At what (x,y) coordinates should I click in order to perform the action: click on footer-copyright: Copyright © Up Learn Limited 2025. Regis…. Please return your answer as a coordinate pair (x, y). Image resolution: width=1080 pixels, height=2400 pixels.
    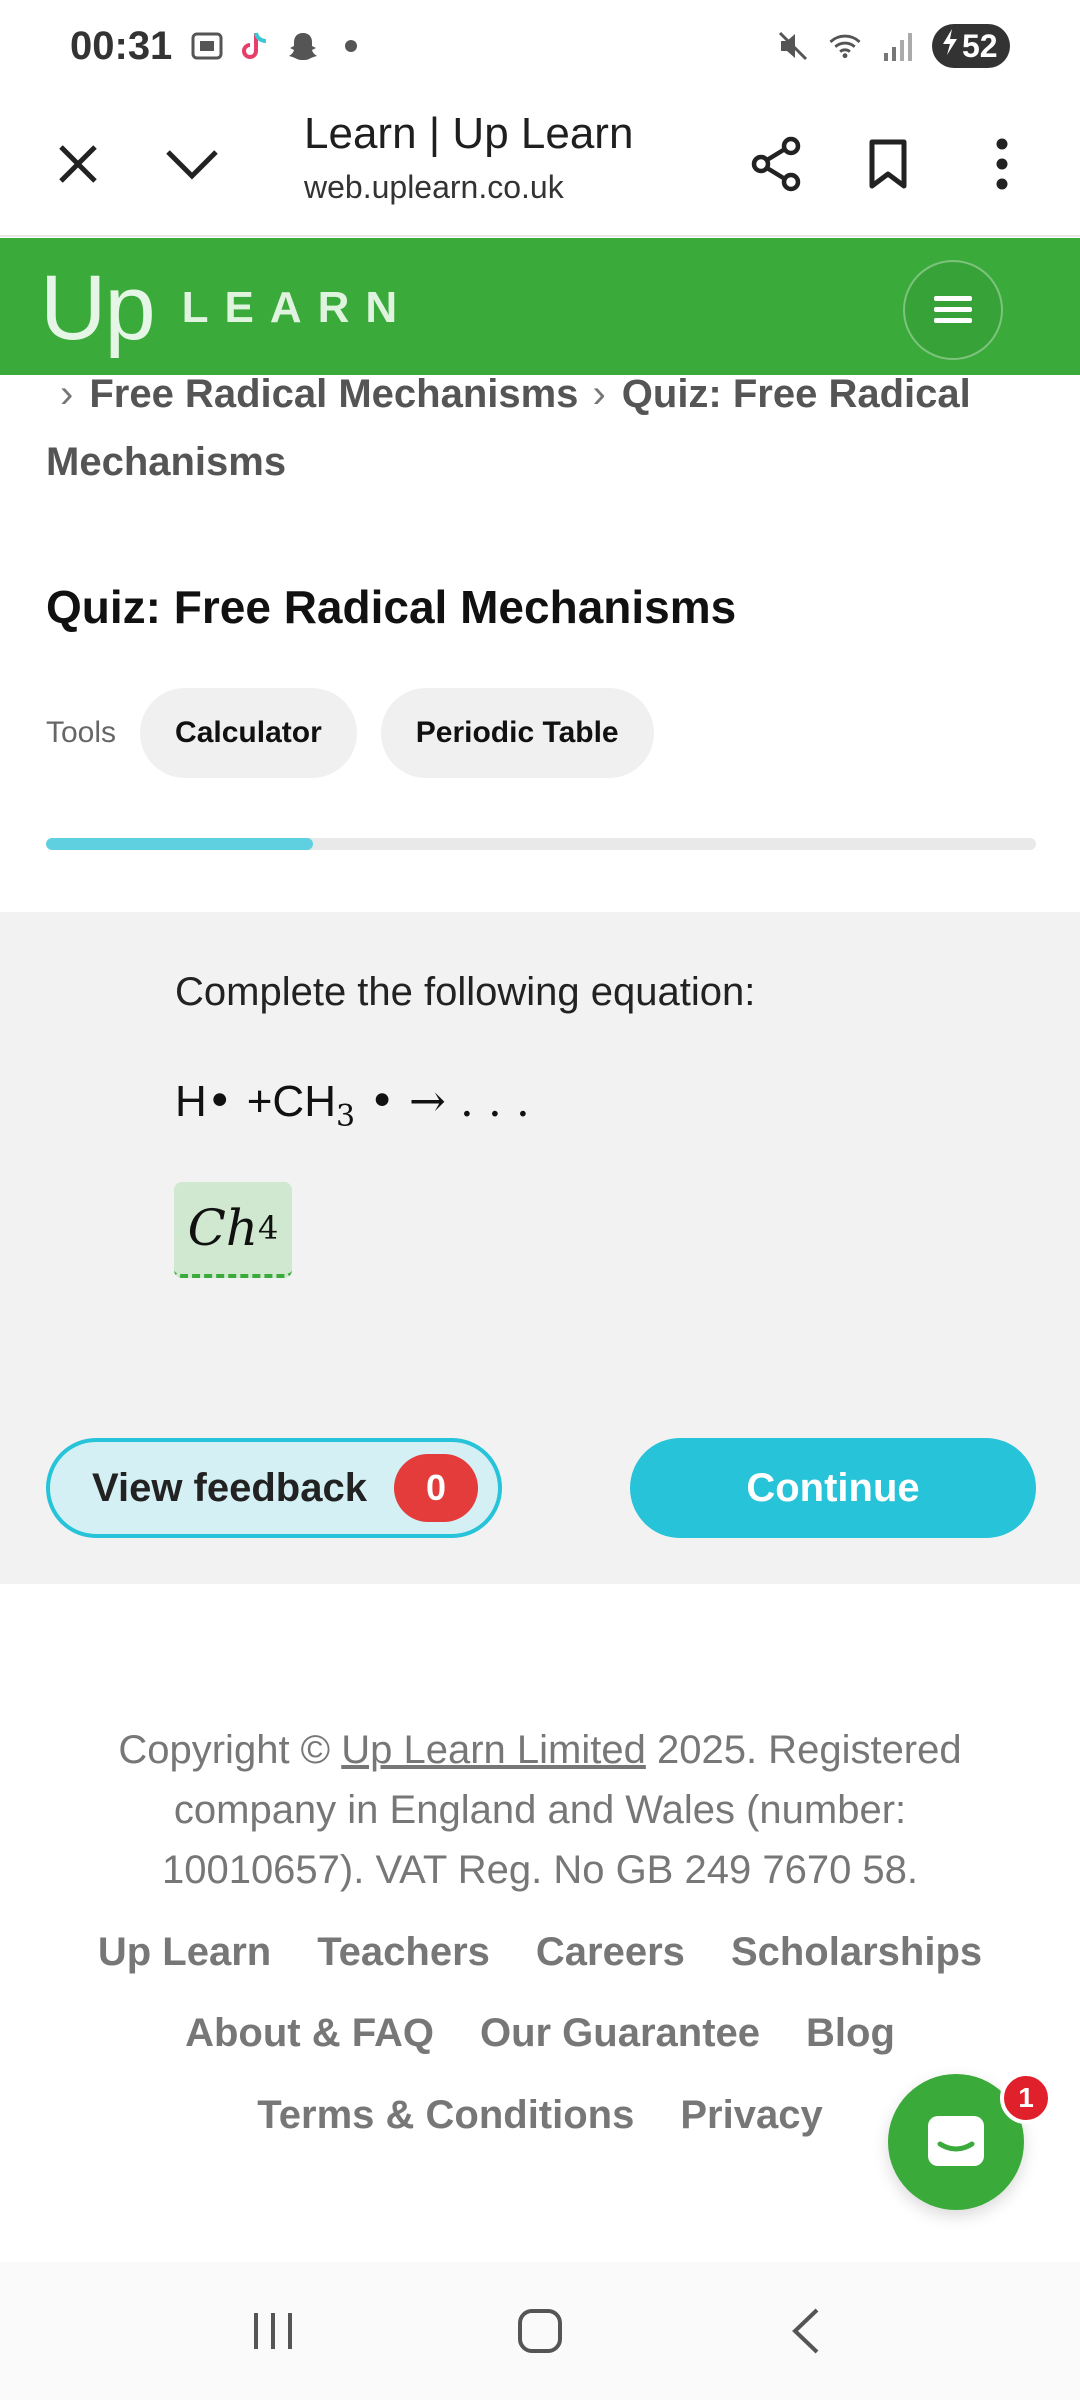
    Looking at the image, I should click on (540, 1810).